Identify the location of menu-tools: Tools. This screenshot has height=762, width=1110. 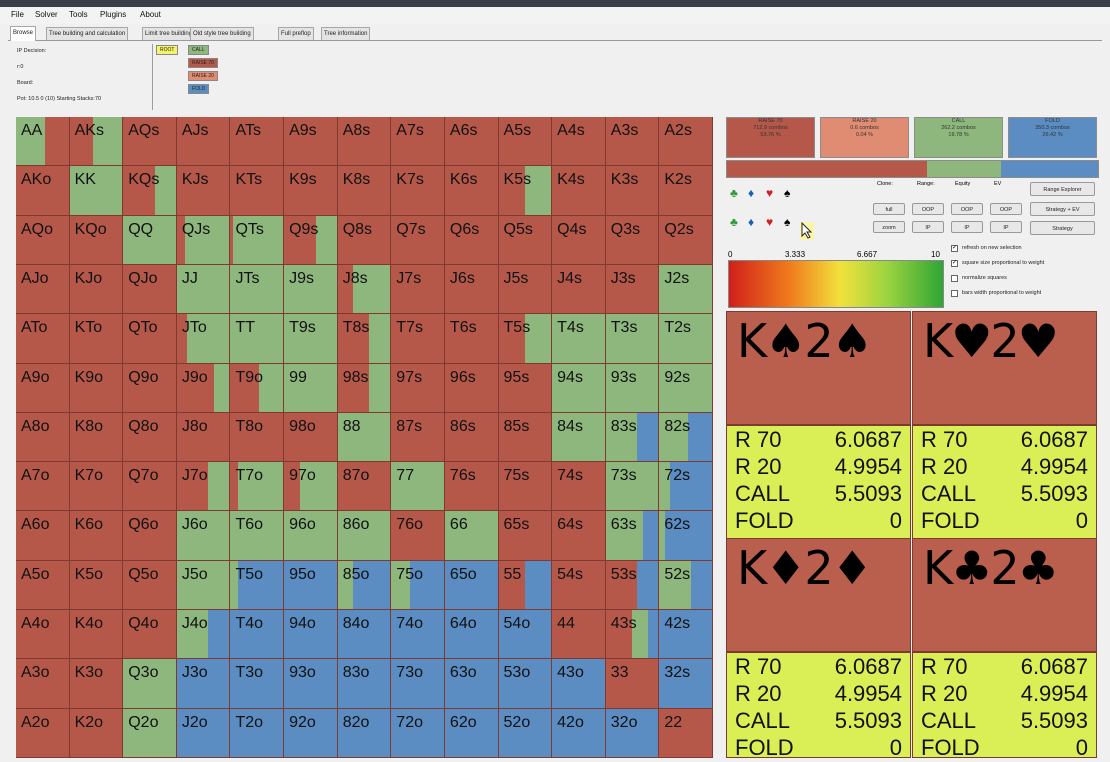
(78, 14).